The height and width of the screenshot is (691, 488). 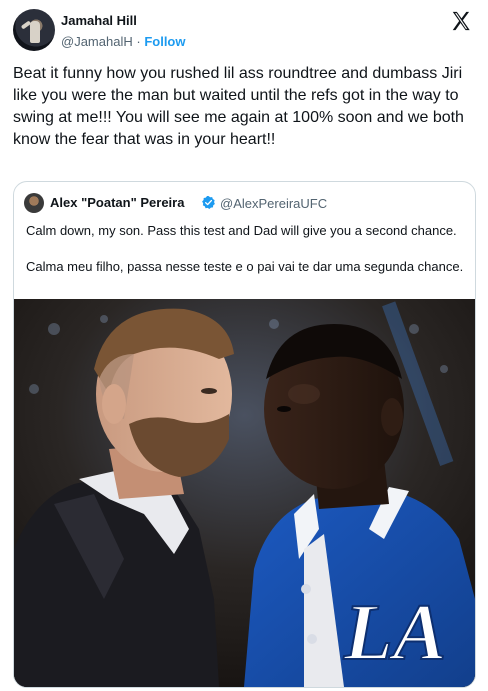 I want to click on x-logo-icon, so click(x=461, y=21).